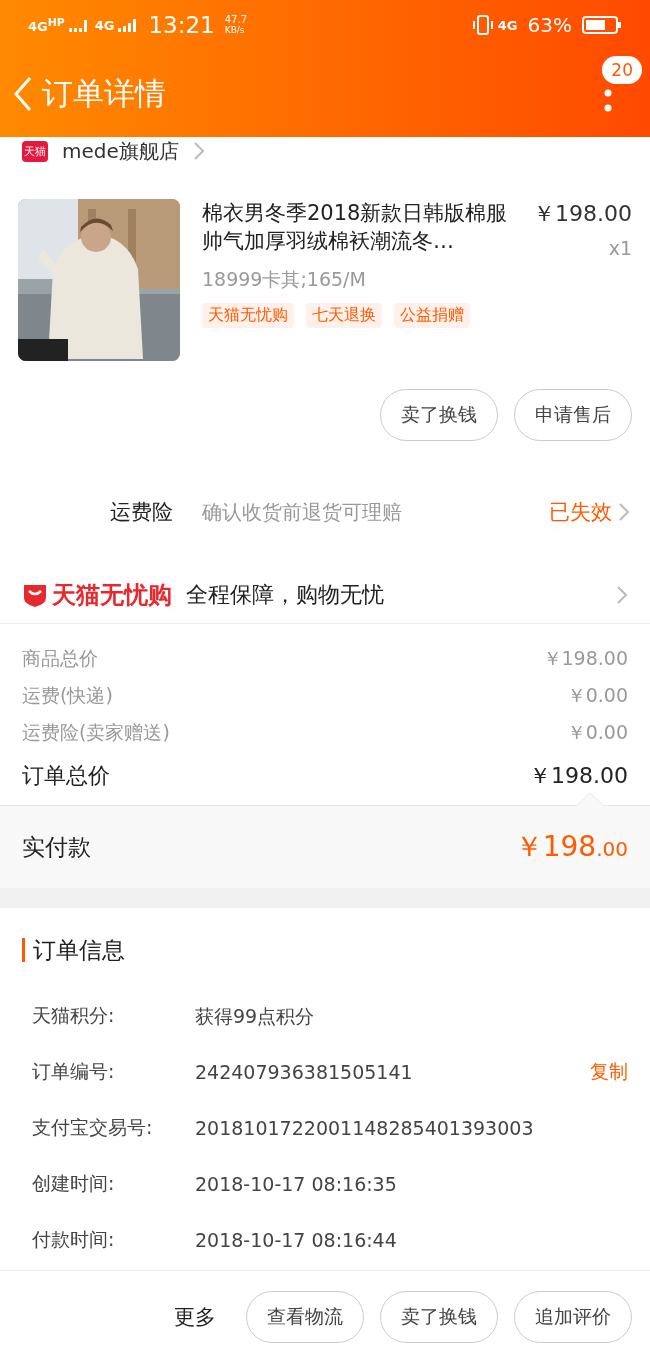 The width and height of the screenshot is (650, 1372). What do you see at coordinates (573, 1317) in the screenshot?
I see `action-button: 追加评价` at bounding box center [573, 1317].